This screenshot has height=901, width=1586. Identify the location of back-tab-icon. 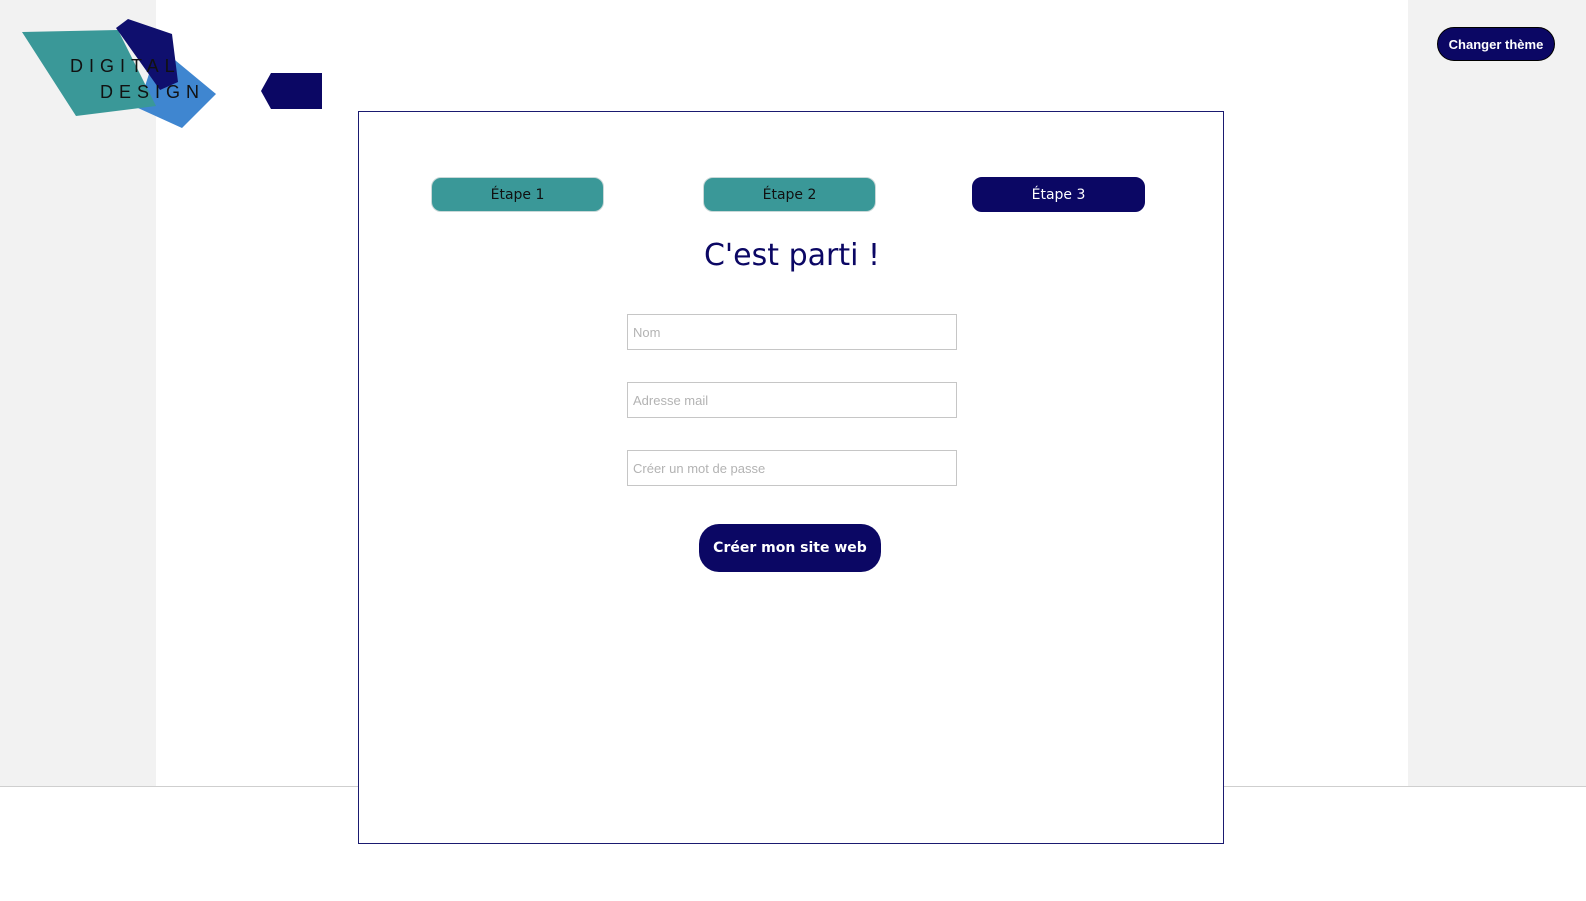
(291, 91).